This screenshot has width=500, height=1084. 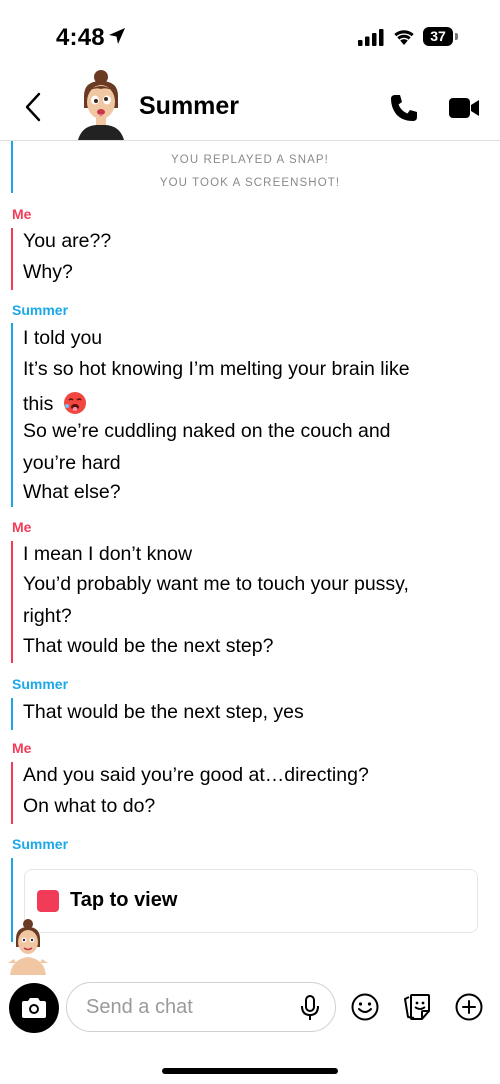 I want to click on cellular-signal-icon, so click(x=371, y=37).